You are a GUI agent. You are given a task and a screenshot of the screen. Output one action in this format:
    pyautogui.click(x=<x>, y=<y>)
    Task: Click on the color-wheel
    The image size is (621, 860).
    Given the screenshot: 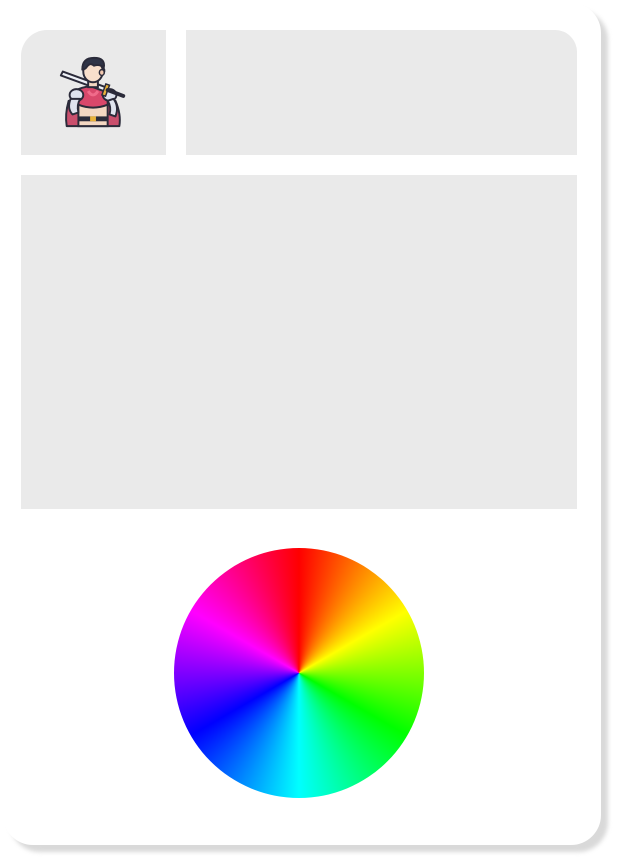 What is the action you would take?
    pyautogui.click(x=299, y=673)
    